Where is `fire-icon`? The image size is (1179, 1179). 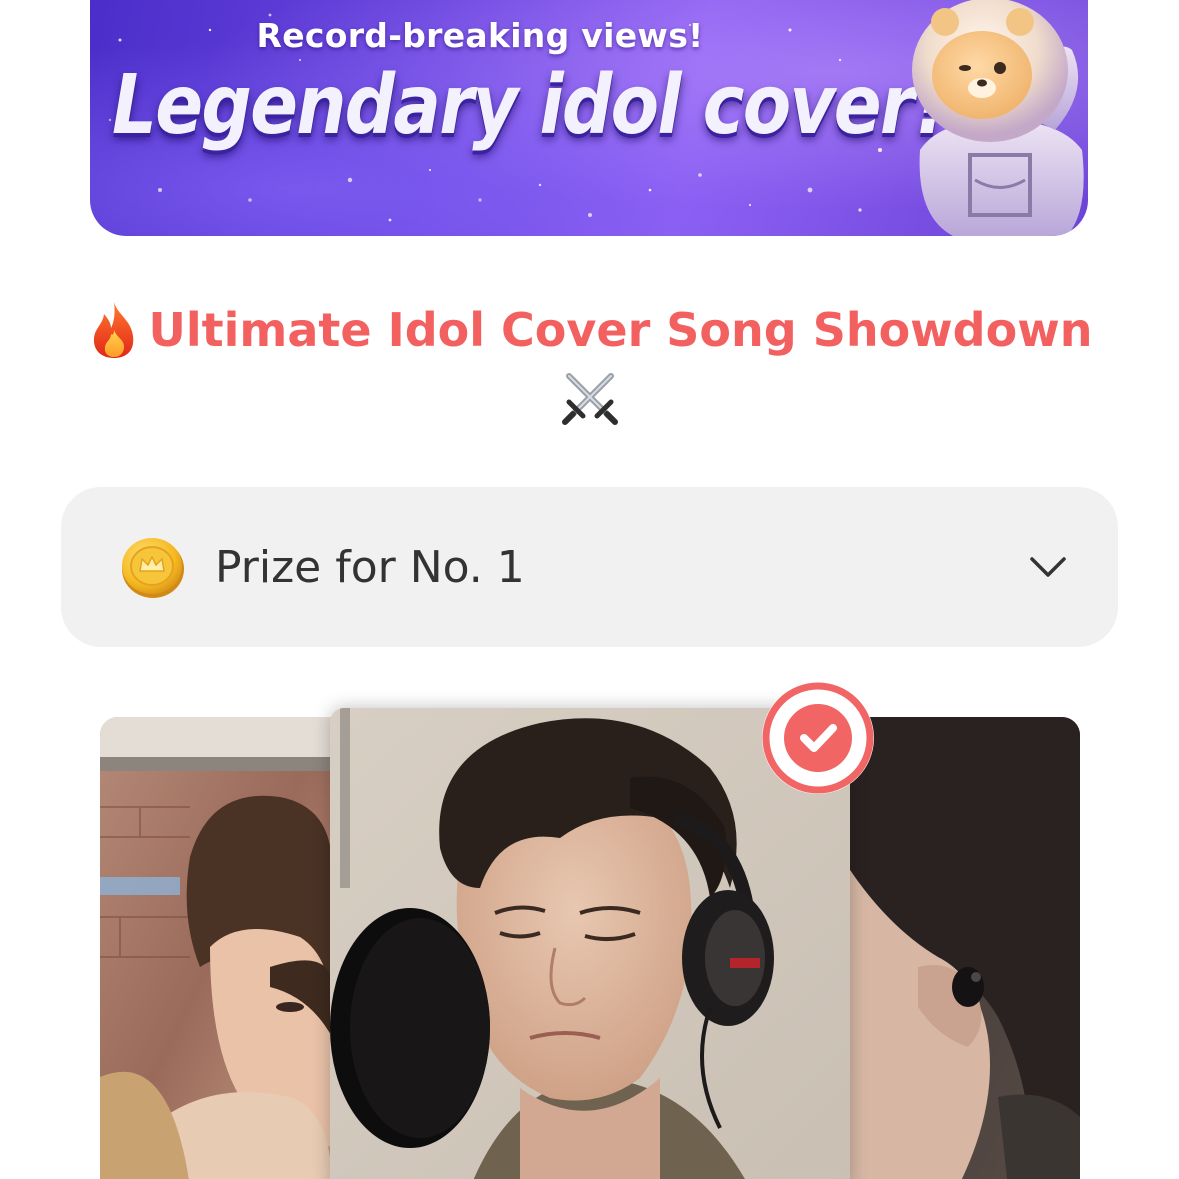
fire-icon is located at coordinates (113, 330).